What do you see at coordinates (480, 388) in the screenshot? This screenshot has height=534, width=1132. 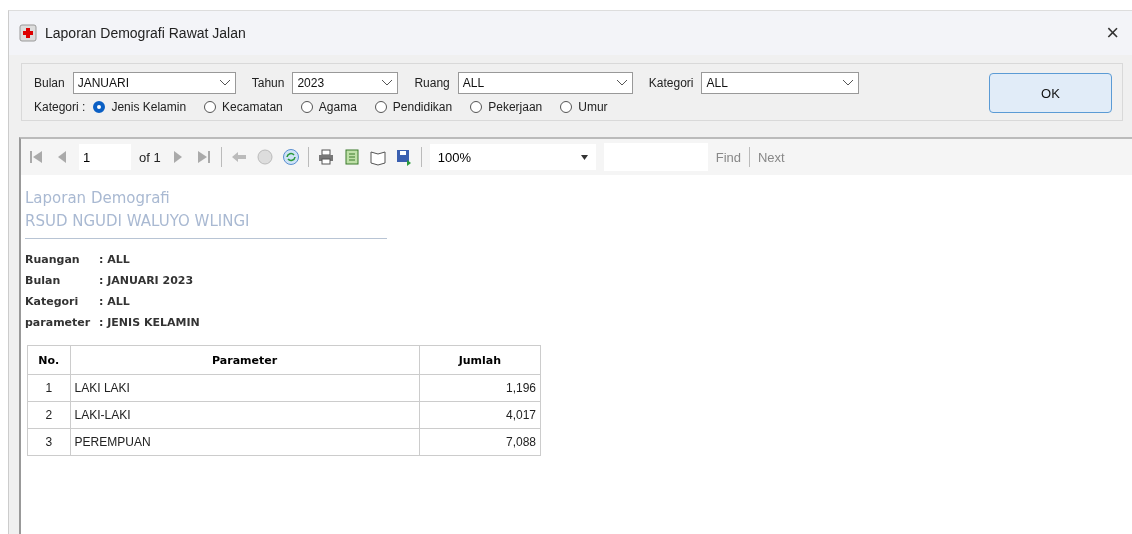 I see `table-cell: 1,196` at bounding box center [480, 388].